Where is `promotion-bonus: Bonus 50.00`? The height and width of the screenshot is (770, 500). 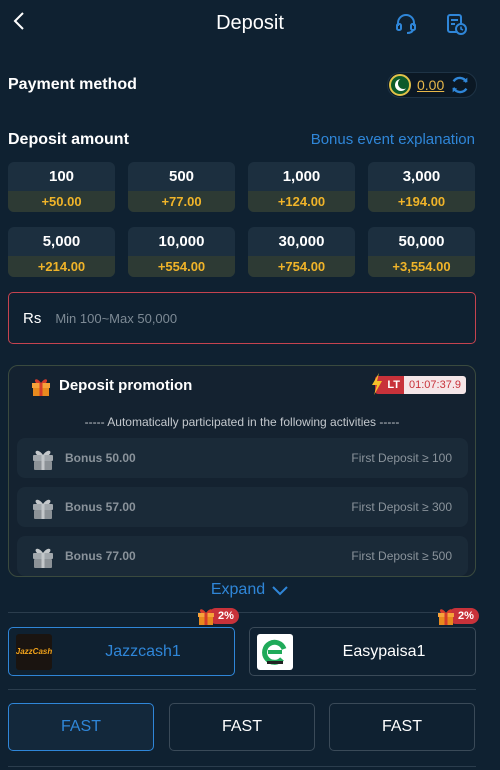 promotion-bonus: Bonus 50.00 is located at coordinates (100, 458).